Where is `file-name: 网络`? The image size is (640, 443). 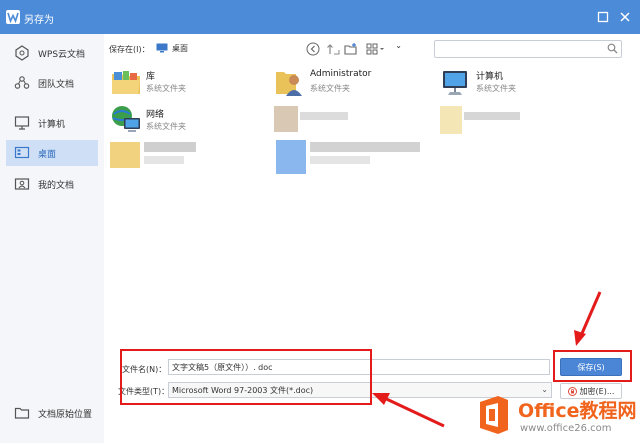 file-name: 网络 is located at coordinates (155, 115).